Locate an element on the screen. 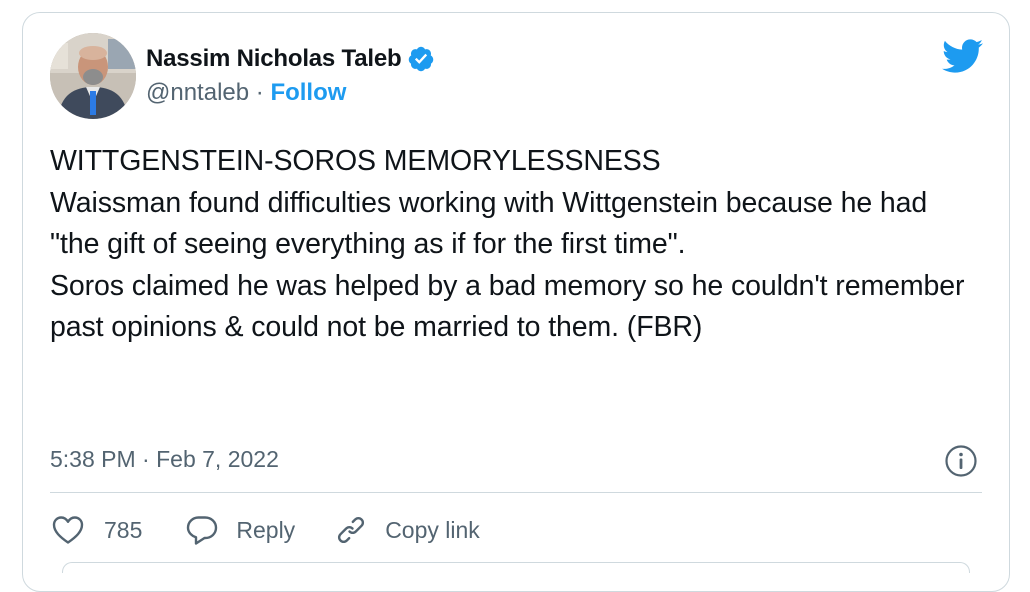 The height and width of the screenshot is (592, 1030). author-handle-line: @nntaleb · Follow is located at coordinates (246, 93).